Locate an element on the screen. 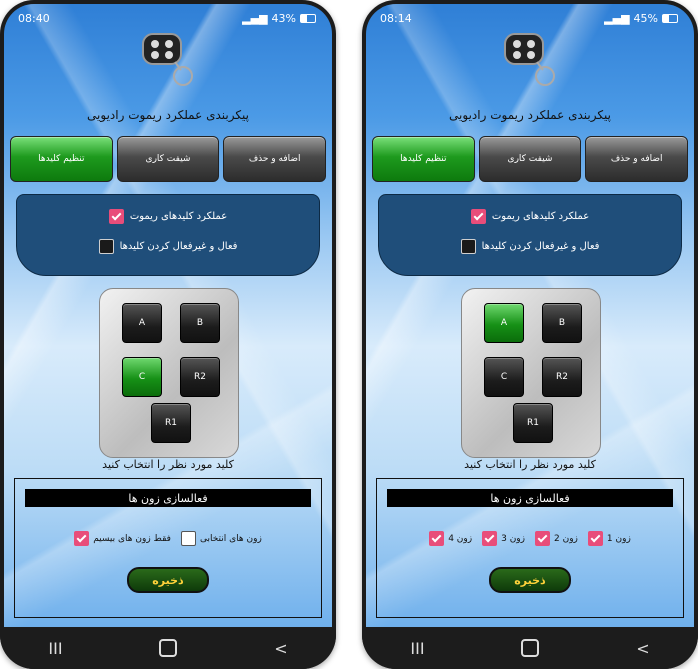  zone-label: زون 4 is located at coordinates (460, 538).